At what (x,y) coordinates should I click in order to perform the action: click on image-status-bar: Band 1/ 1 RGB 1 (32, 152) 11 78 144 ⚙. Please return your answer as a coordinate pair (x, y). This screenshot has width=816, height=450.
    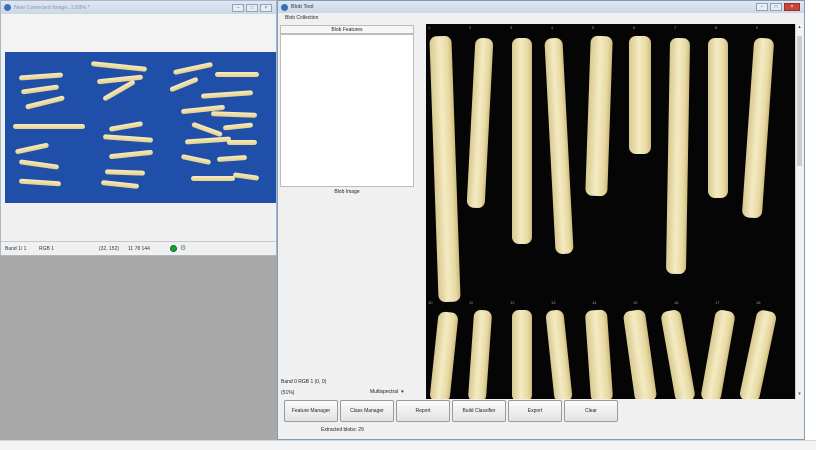
    Looking at the image, I should click on (138, 248).